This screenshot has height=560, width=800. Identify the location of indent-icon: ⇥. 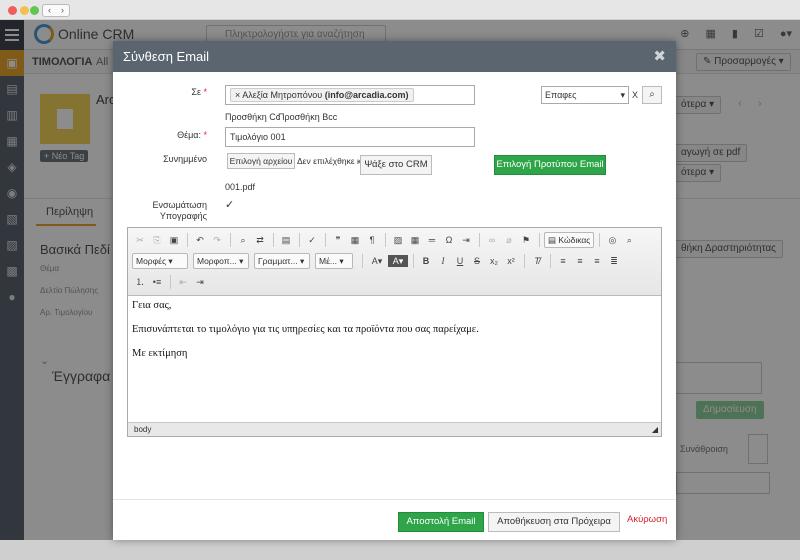
(200, 282).